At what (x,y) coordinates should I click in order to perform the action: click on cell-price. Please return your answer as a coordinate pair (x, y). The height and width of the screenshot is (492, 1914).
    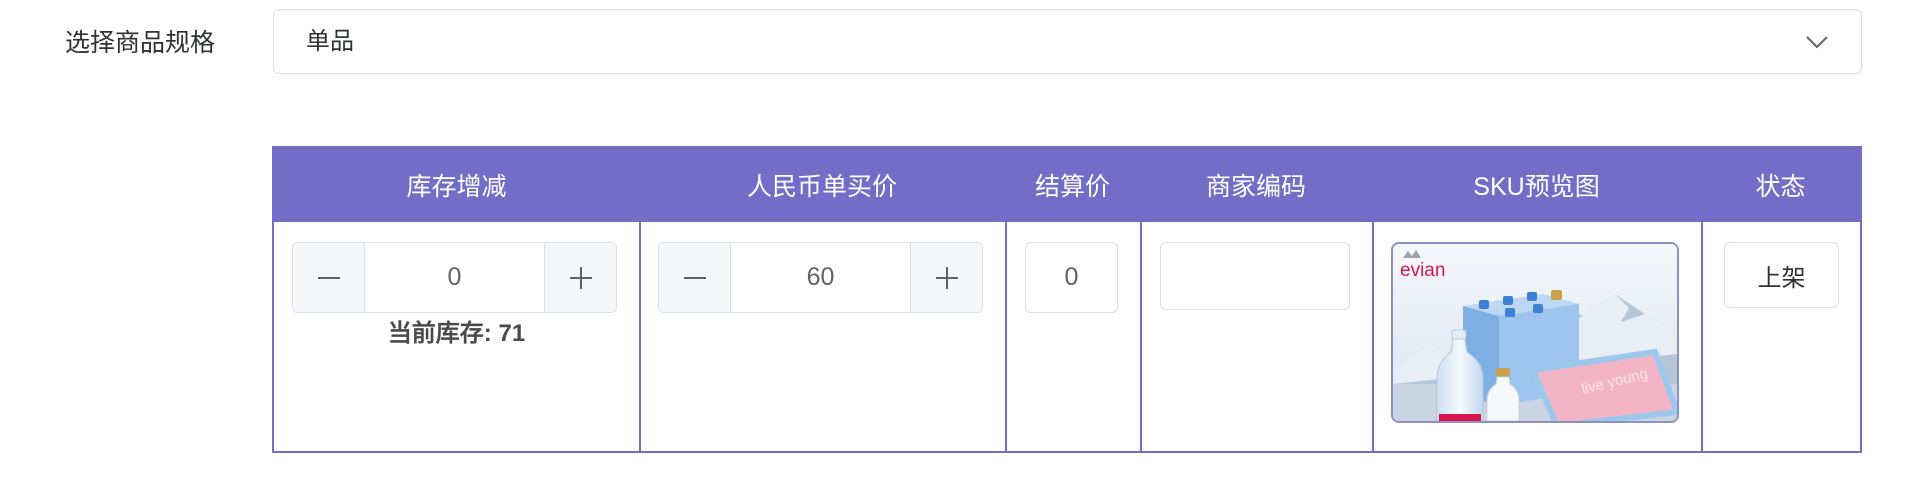
    Looking at the image, I should click on (822, 336).